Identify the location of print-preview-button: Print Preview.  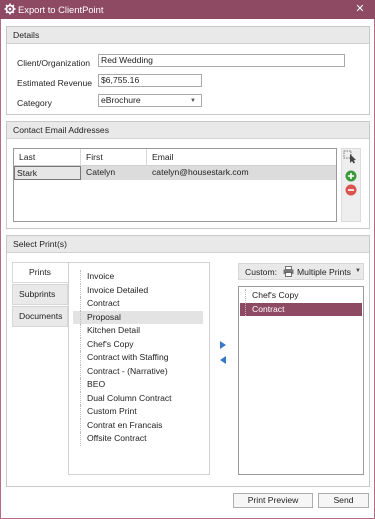
(273, 500).